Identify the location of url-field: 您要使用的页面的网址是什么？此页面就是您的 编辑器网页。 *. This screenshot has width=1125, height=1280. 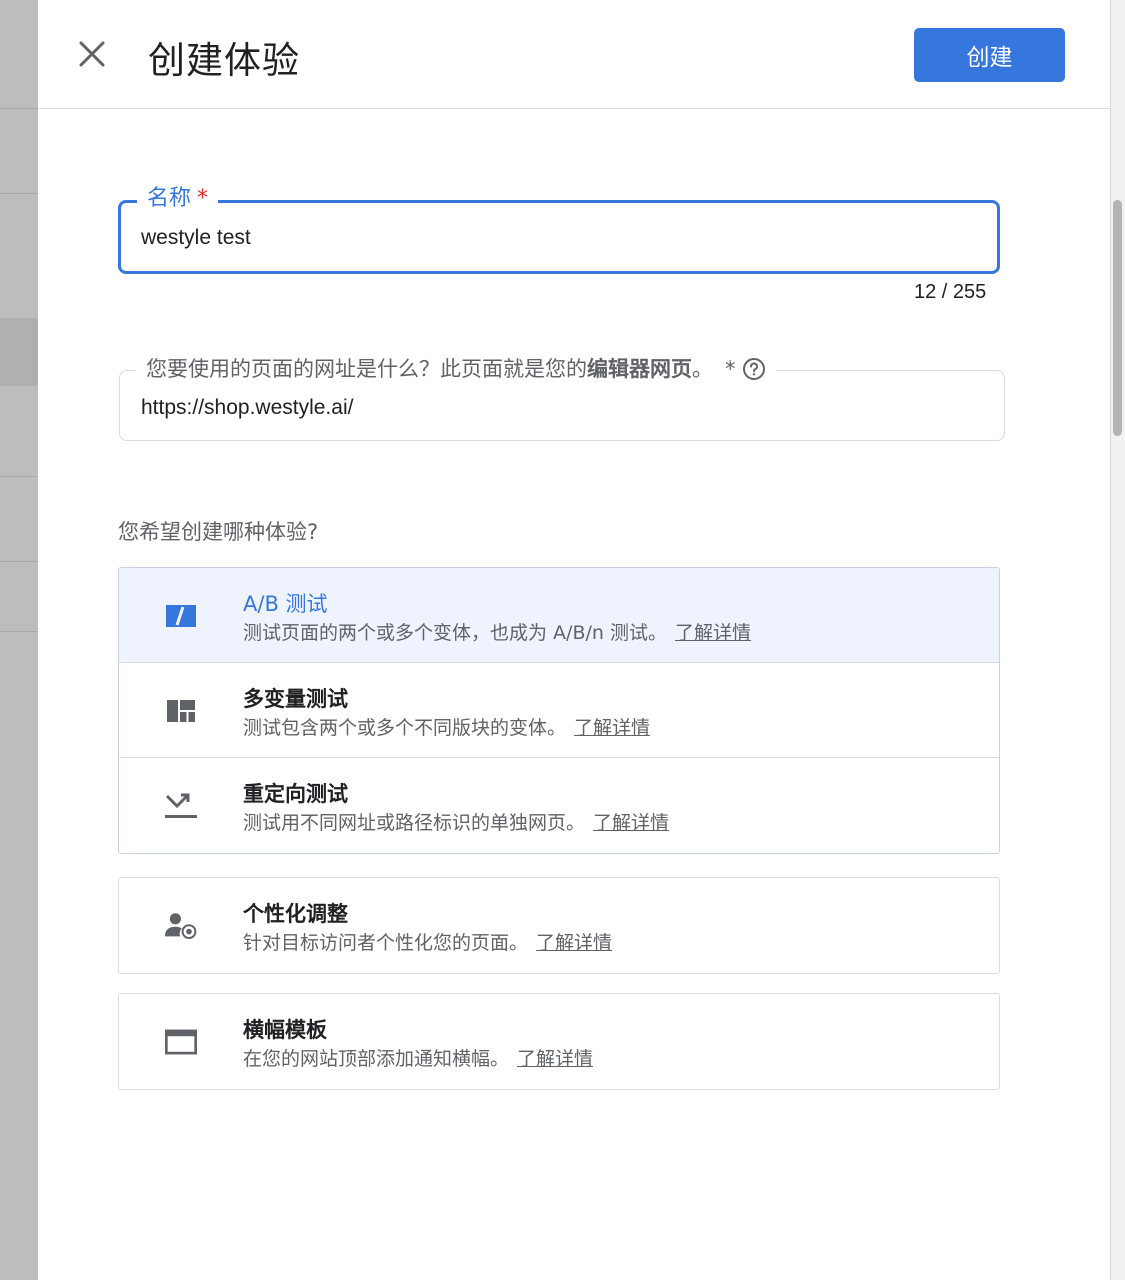
(562, 397).